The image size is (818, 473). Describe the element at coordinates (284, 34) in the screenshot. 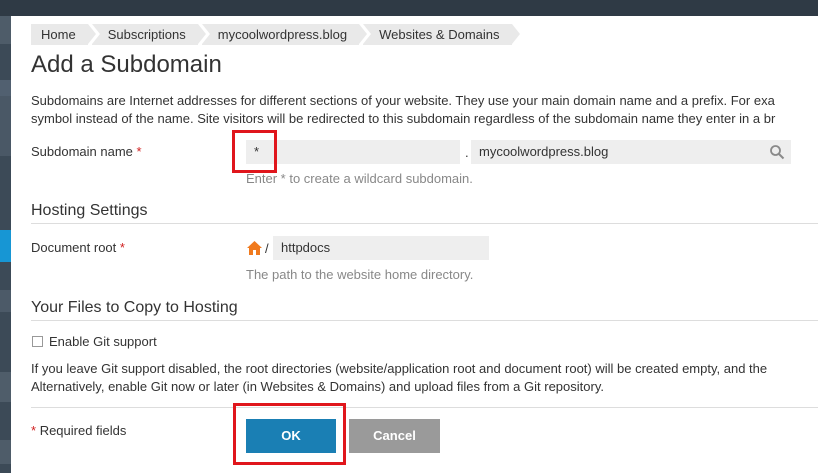

I see `breadcrumb-subscription-domain: mycoolwordpress.blog` at that location.